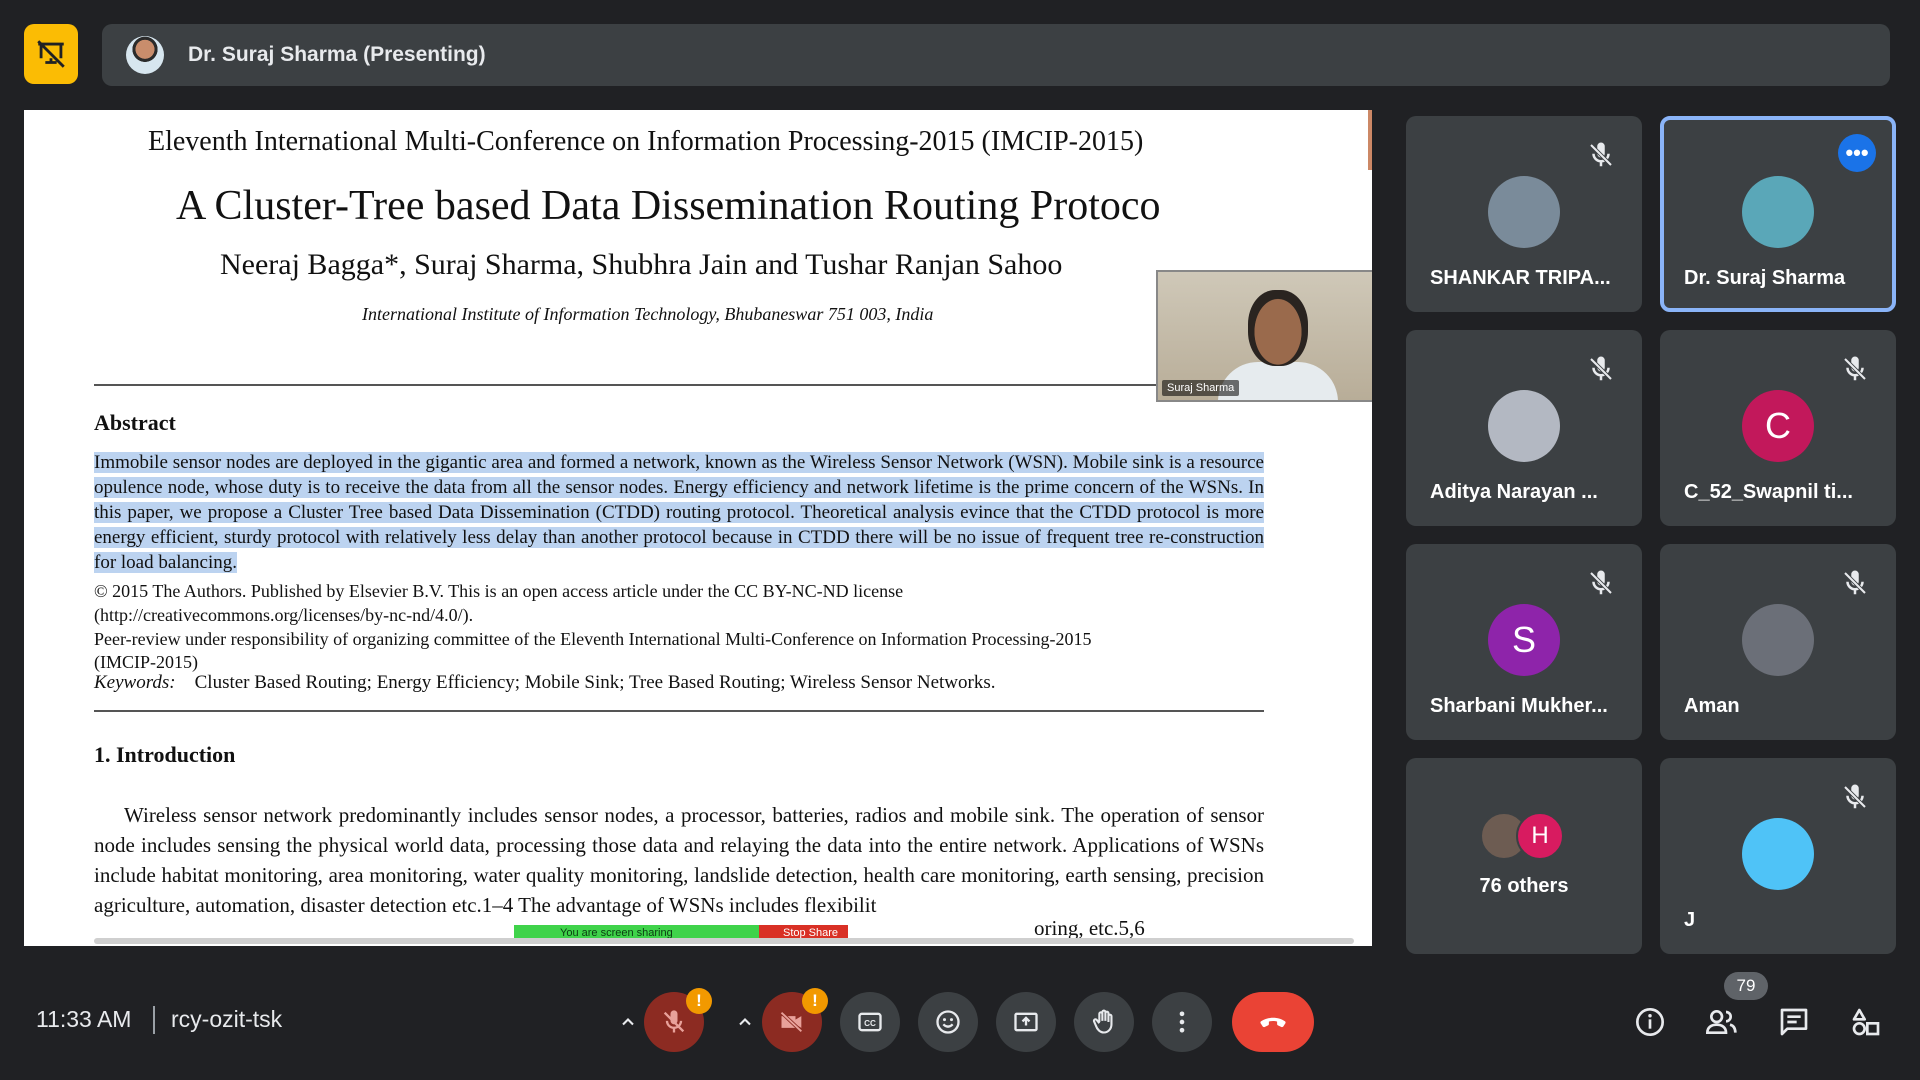  I want to click on presenter-self-view: Suraj Sharma, so click(1264, 336).